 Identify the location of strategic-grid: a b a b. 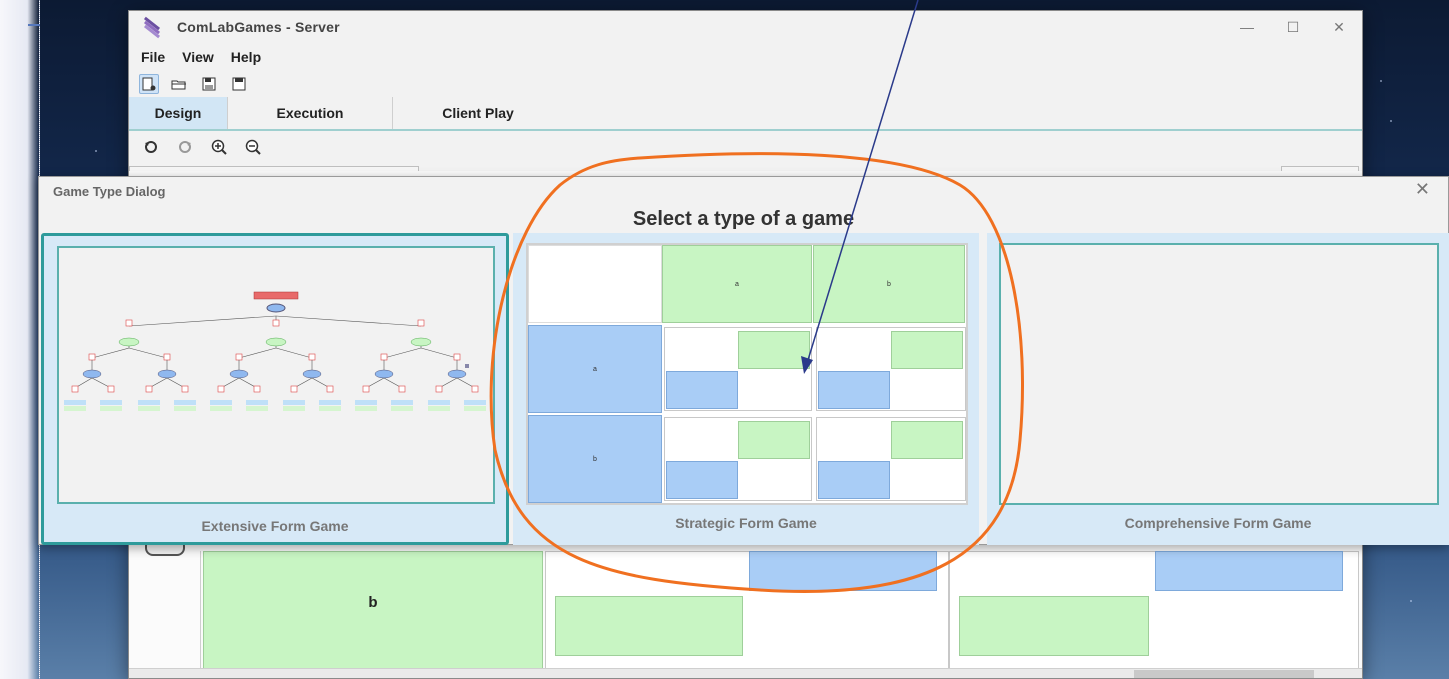
(747, 374).